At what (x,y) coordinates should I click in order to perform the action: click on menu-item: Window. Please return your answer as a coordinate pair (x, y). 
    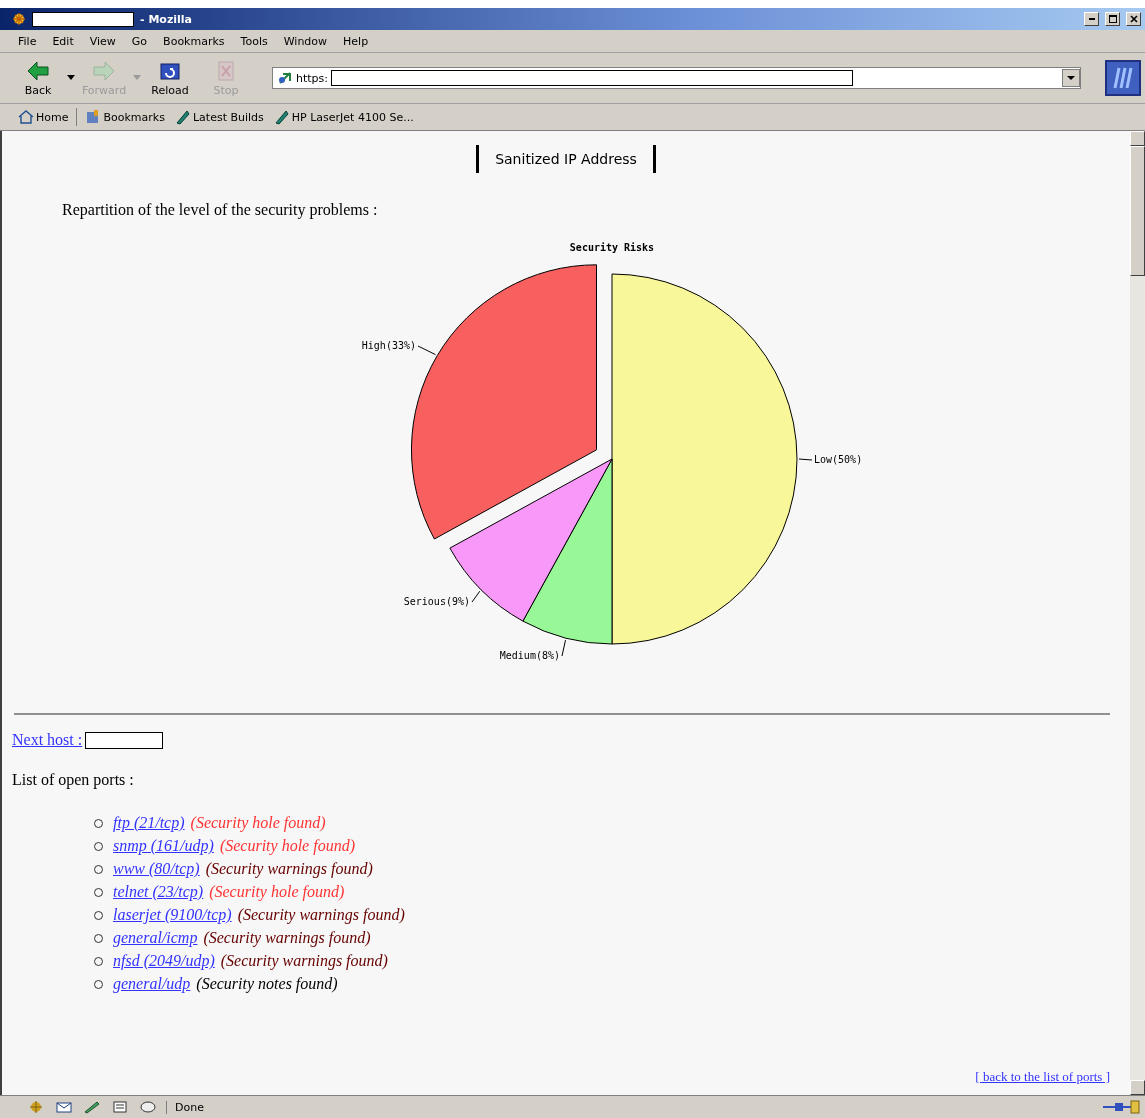
    Looking at the image, I should click on (305, 41).